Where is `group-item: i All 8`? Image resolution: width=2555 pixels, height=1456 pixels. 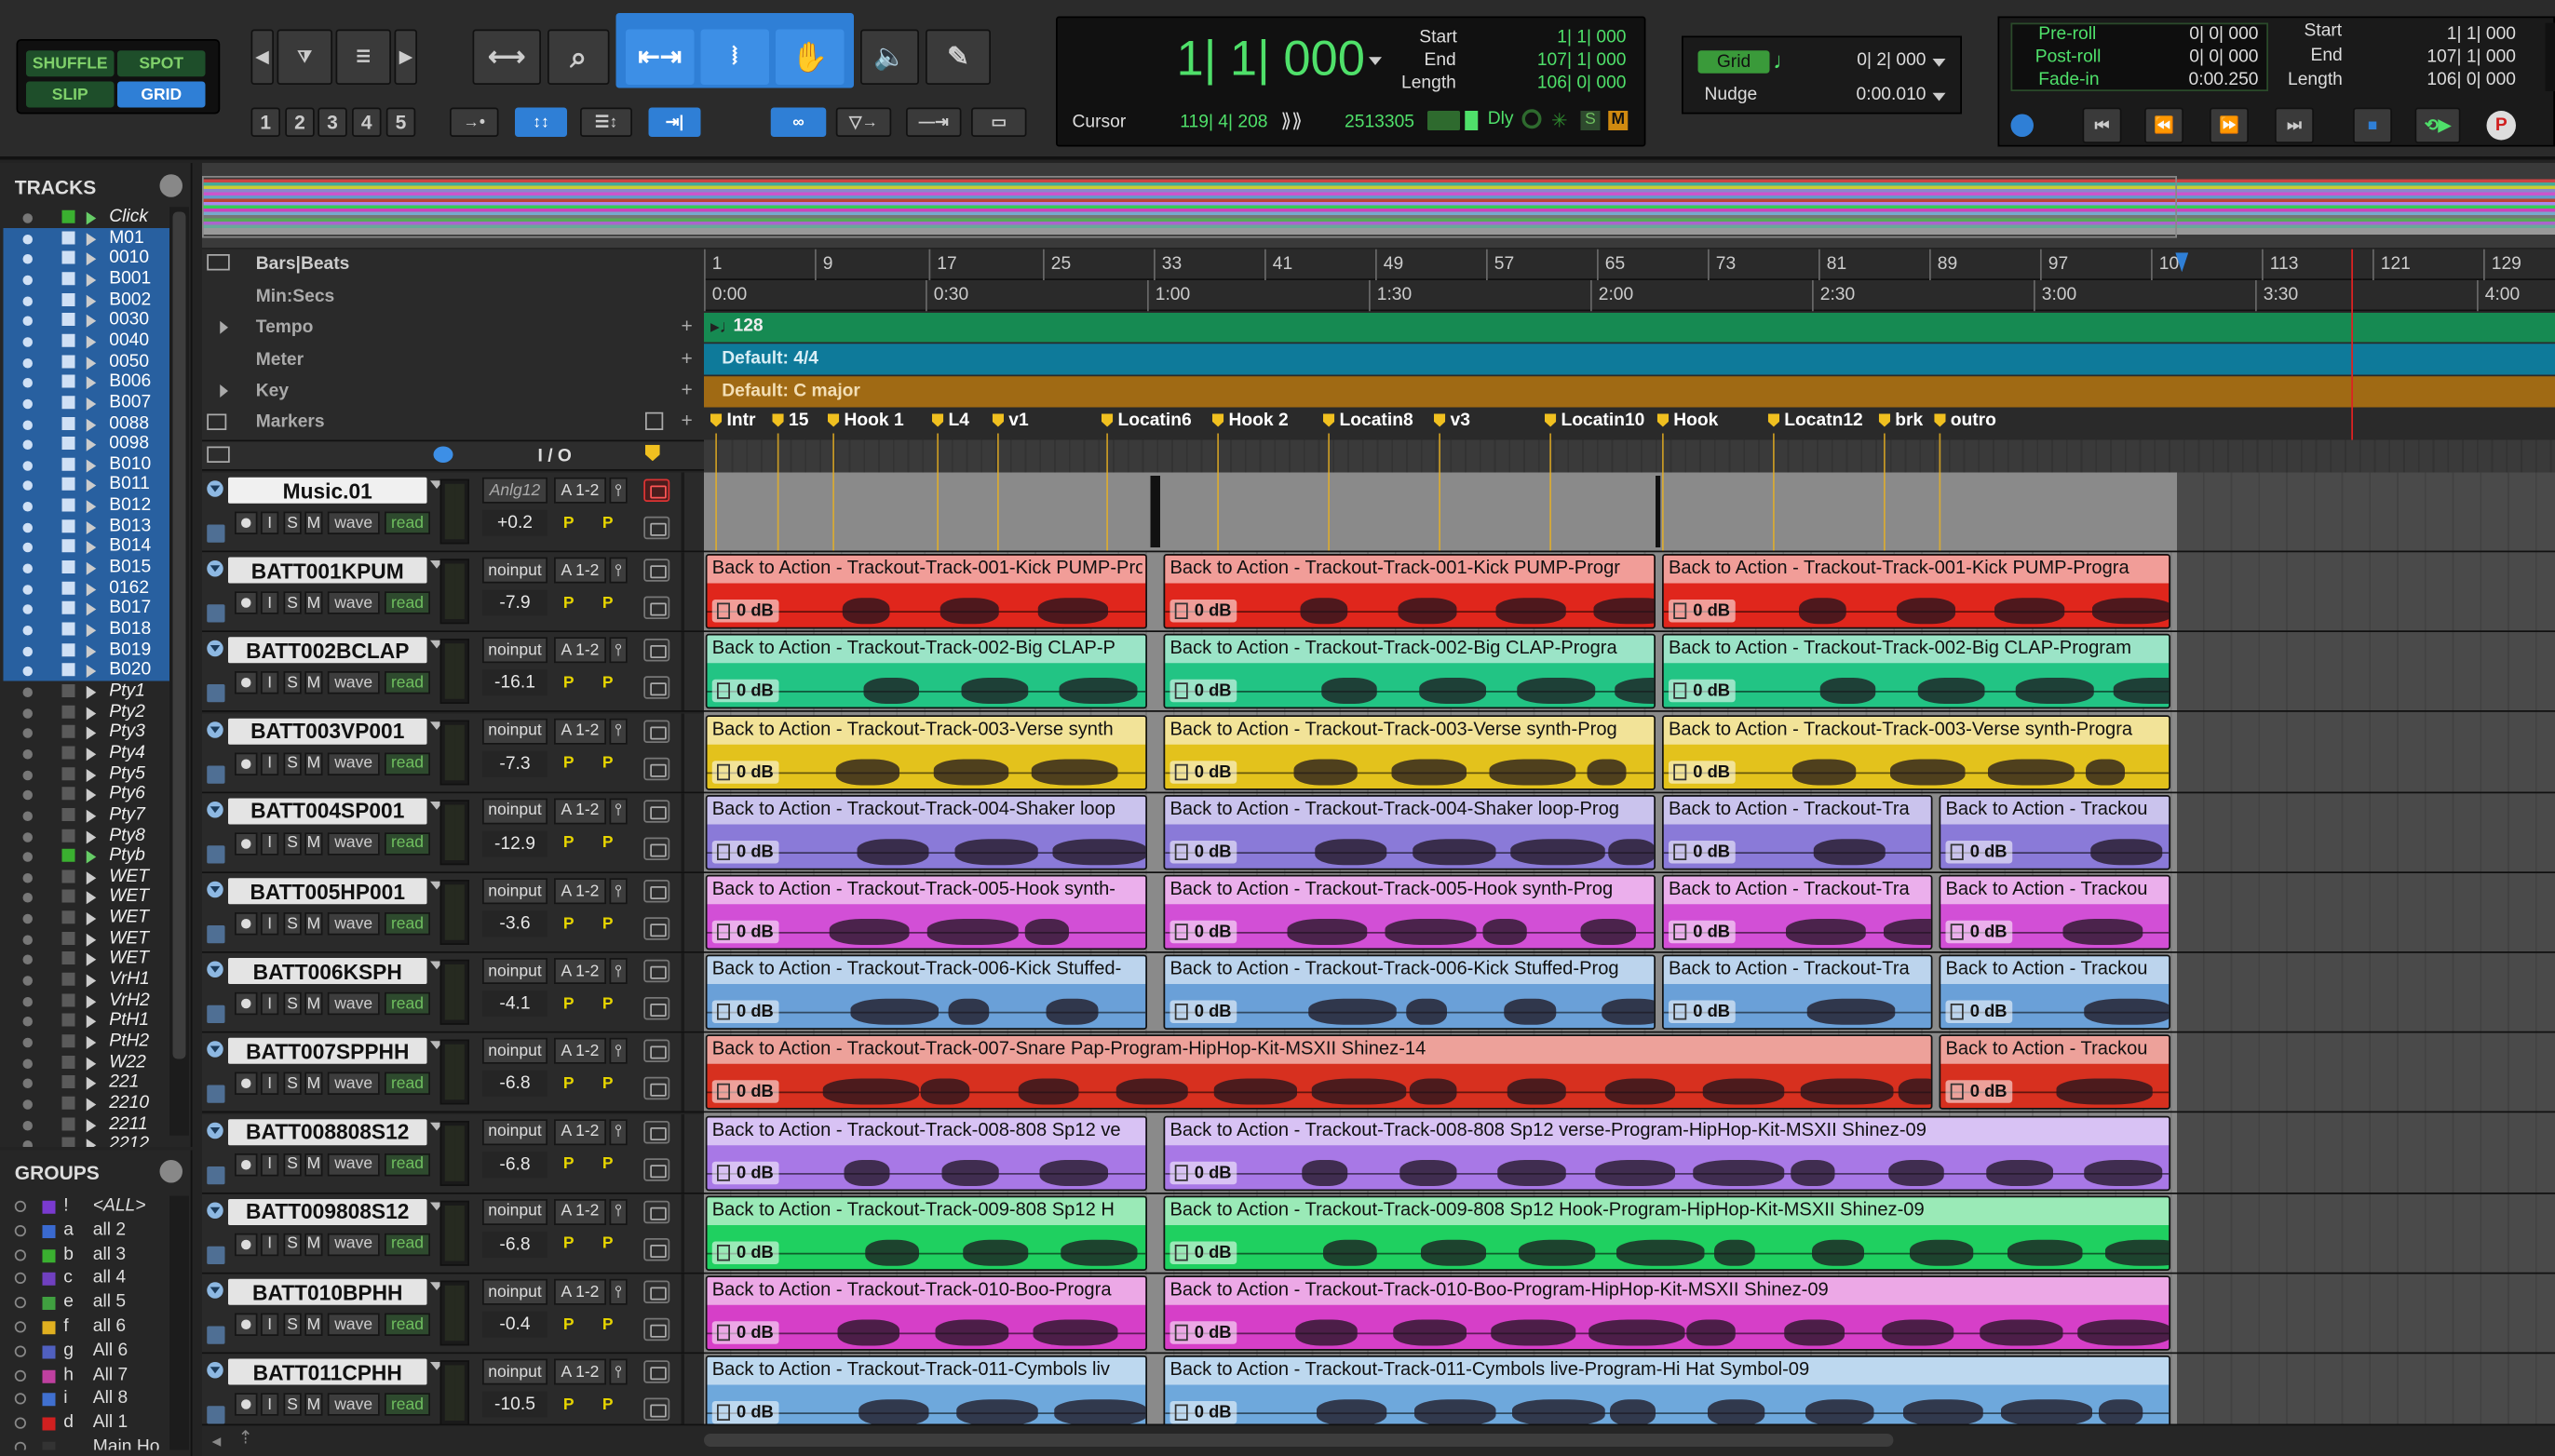 group-item: i All 8 is located at coordinates (96, 1401).